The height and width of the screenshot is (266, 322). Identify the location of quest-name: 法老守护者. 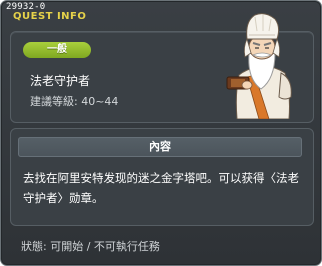
(60, 81).